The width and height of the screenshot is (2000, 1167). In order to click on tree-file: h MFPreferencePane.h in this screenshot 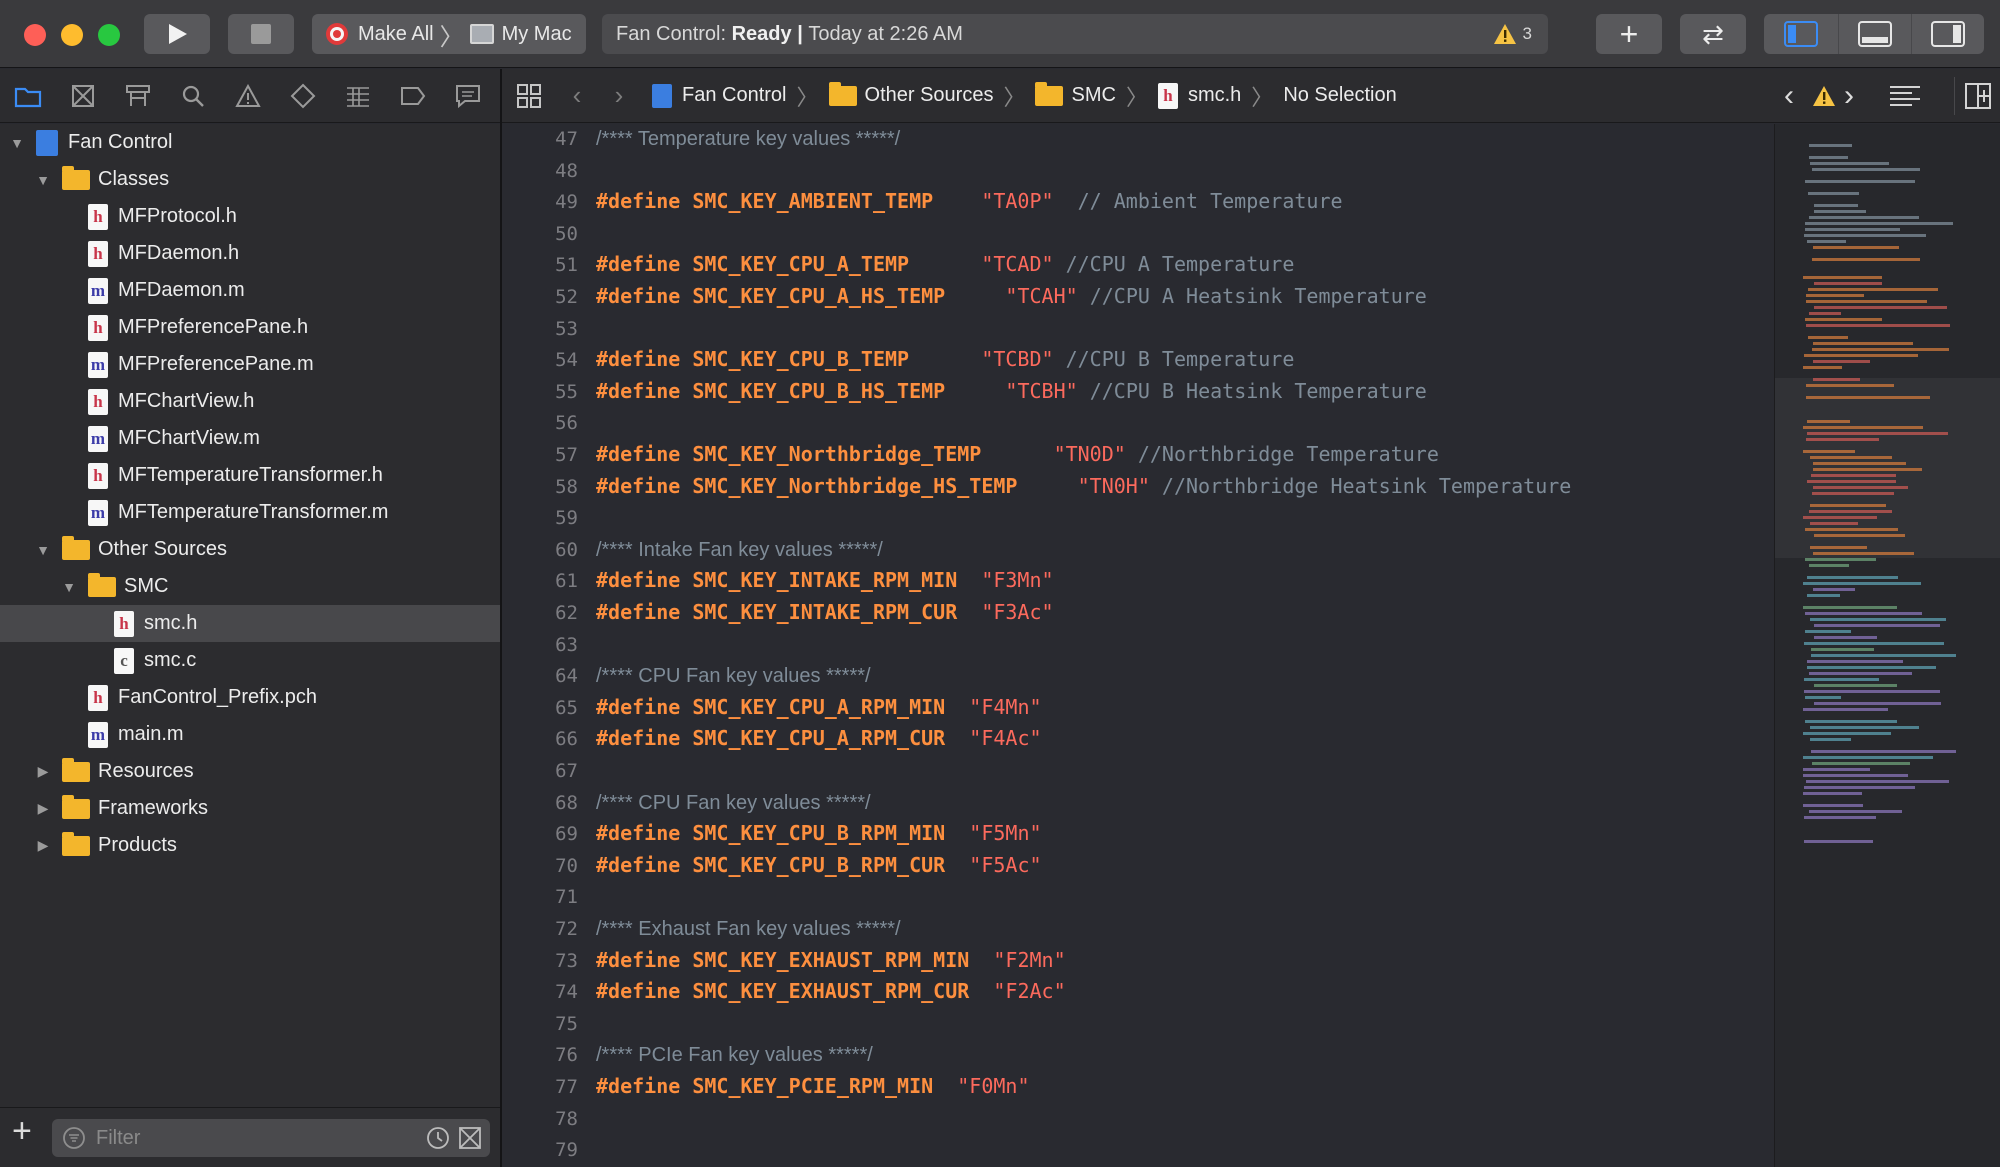, I will do `click(250, 327)`.